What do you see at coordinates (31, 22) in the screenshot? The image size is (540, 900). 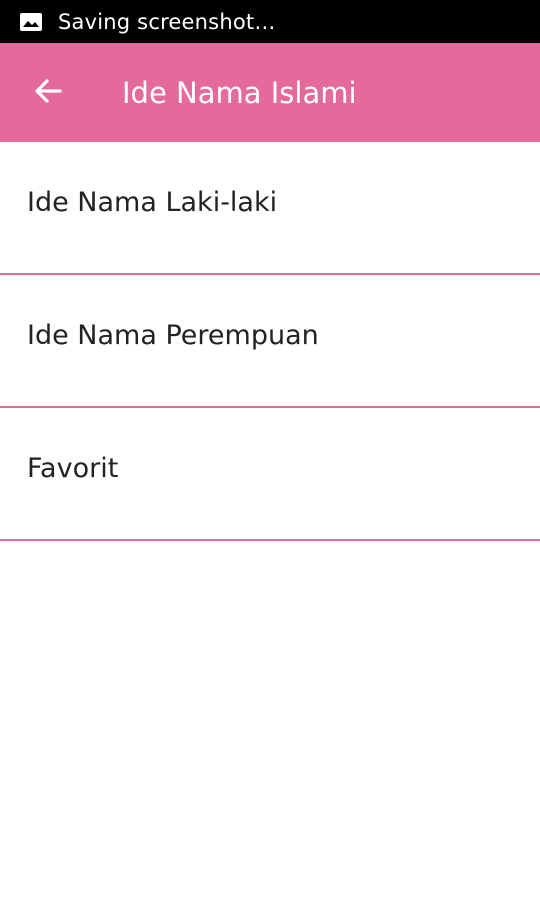 I see `image-icon` at bounding box center [31, 22].